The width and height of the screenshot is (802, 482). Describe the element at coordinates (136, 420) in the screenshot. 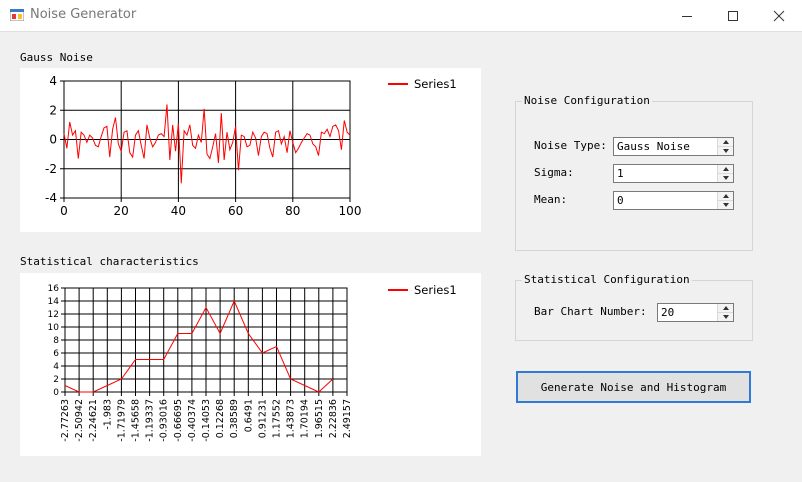

I see `x-tick-label: -1.45658` at that location.